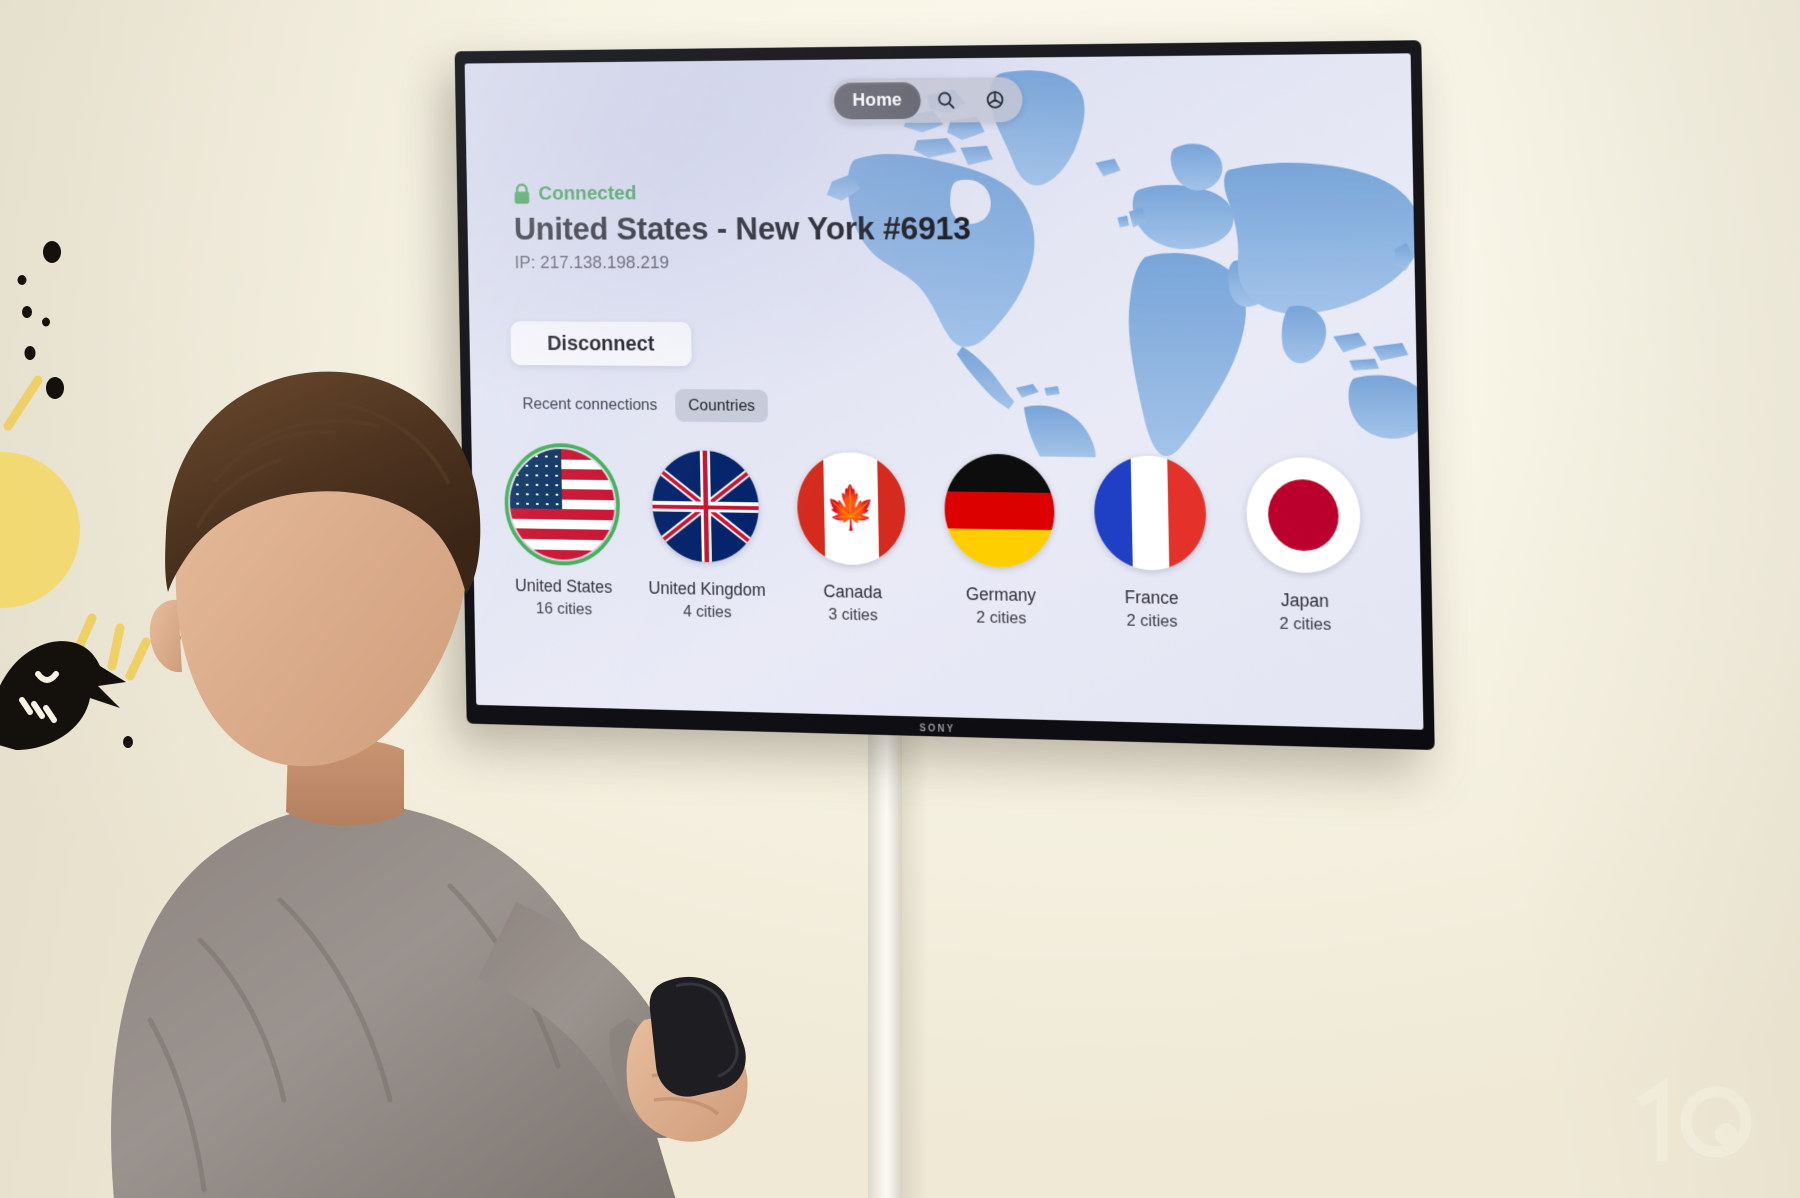  I want to click on watermark-logo, so click(1694, 1120).